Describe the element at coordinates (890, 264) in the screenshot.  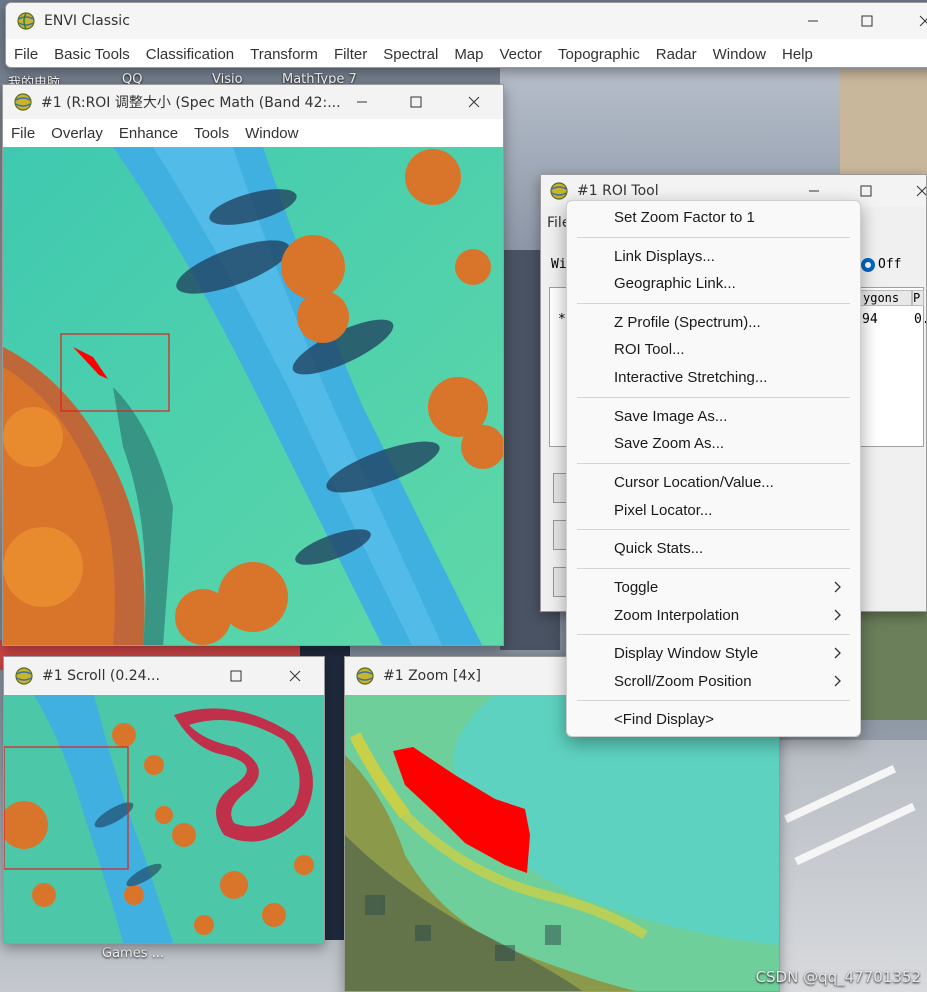
I see `roi-off-label: Off` at that location.